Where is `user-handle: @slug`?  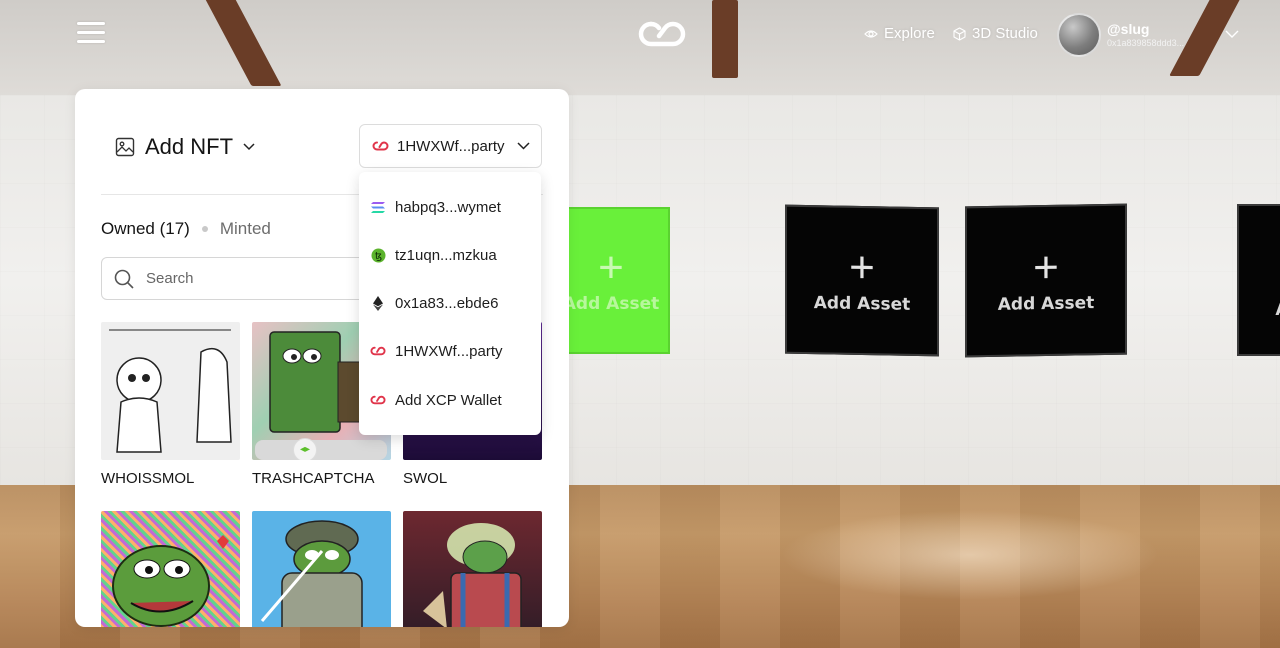
user-handle: @slug is located at coordinates (1128, 29).